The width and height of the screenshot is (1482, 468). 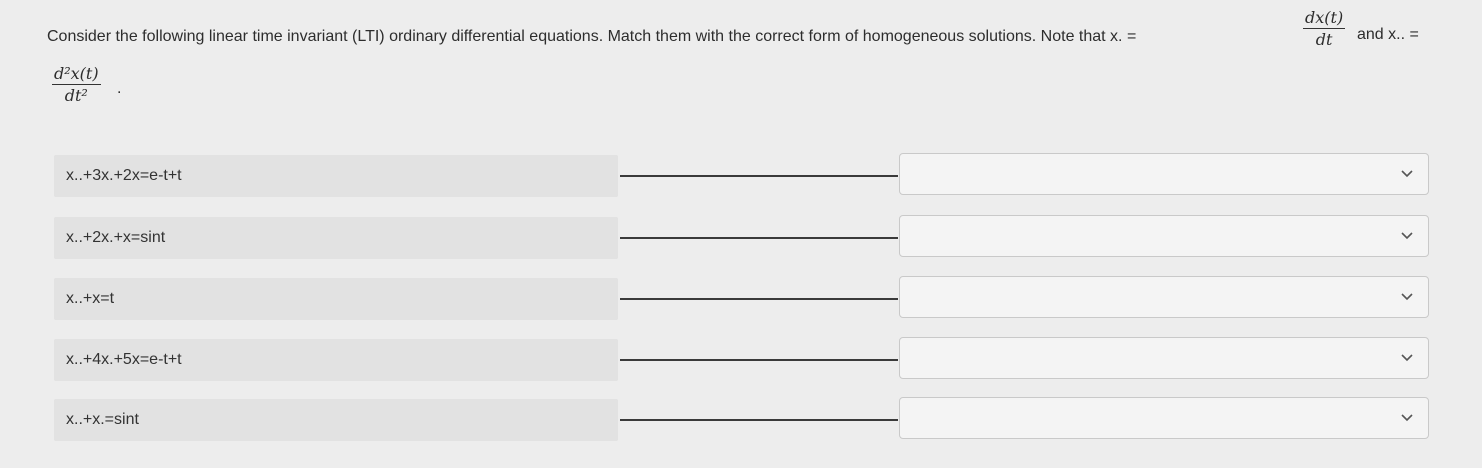 I want to click on equation-box: x..+x=t, so click(x=336, y=299).